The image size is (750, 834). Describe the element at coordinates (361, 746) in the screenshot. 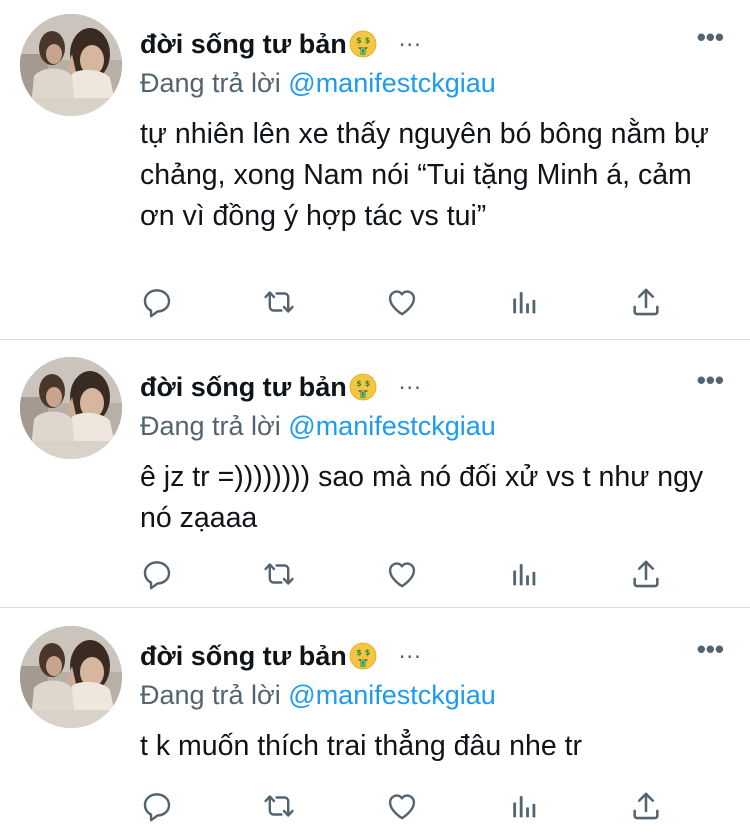

I see `tweet-text: t k muốn thích trai thẳng đâu nhe tr` at that location.